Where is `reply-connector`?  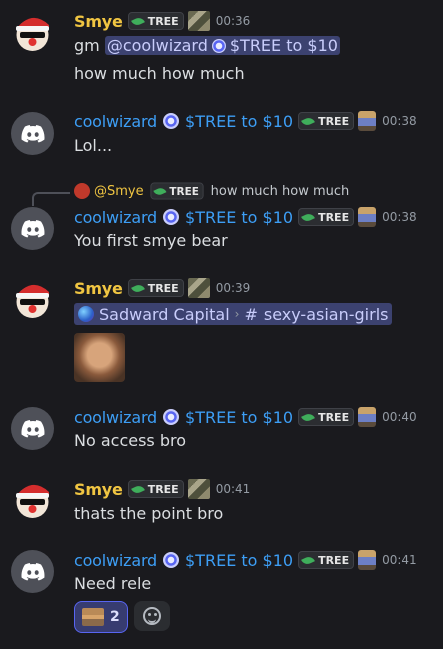 reply-connector is located at coordinates (51, 199).